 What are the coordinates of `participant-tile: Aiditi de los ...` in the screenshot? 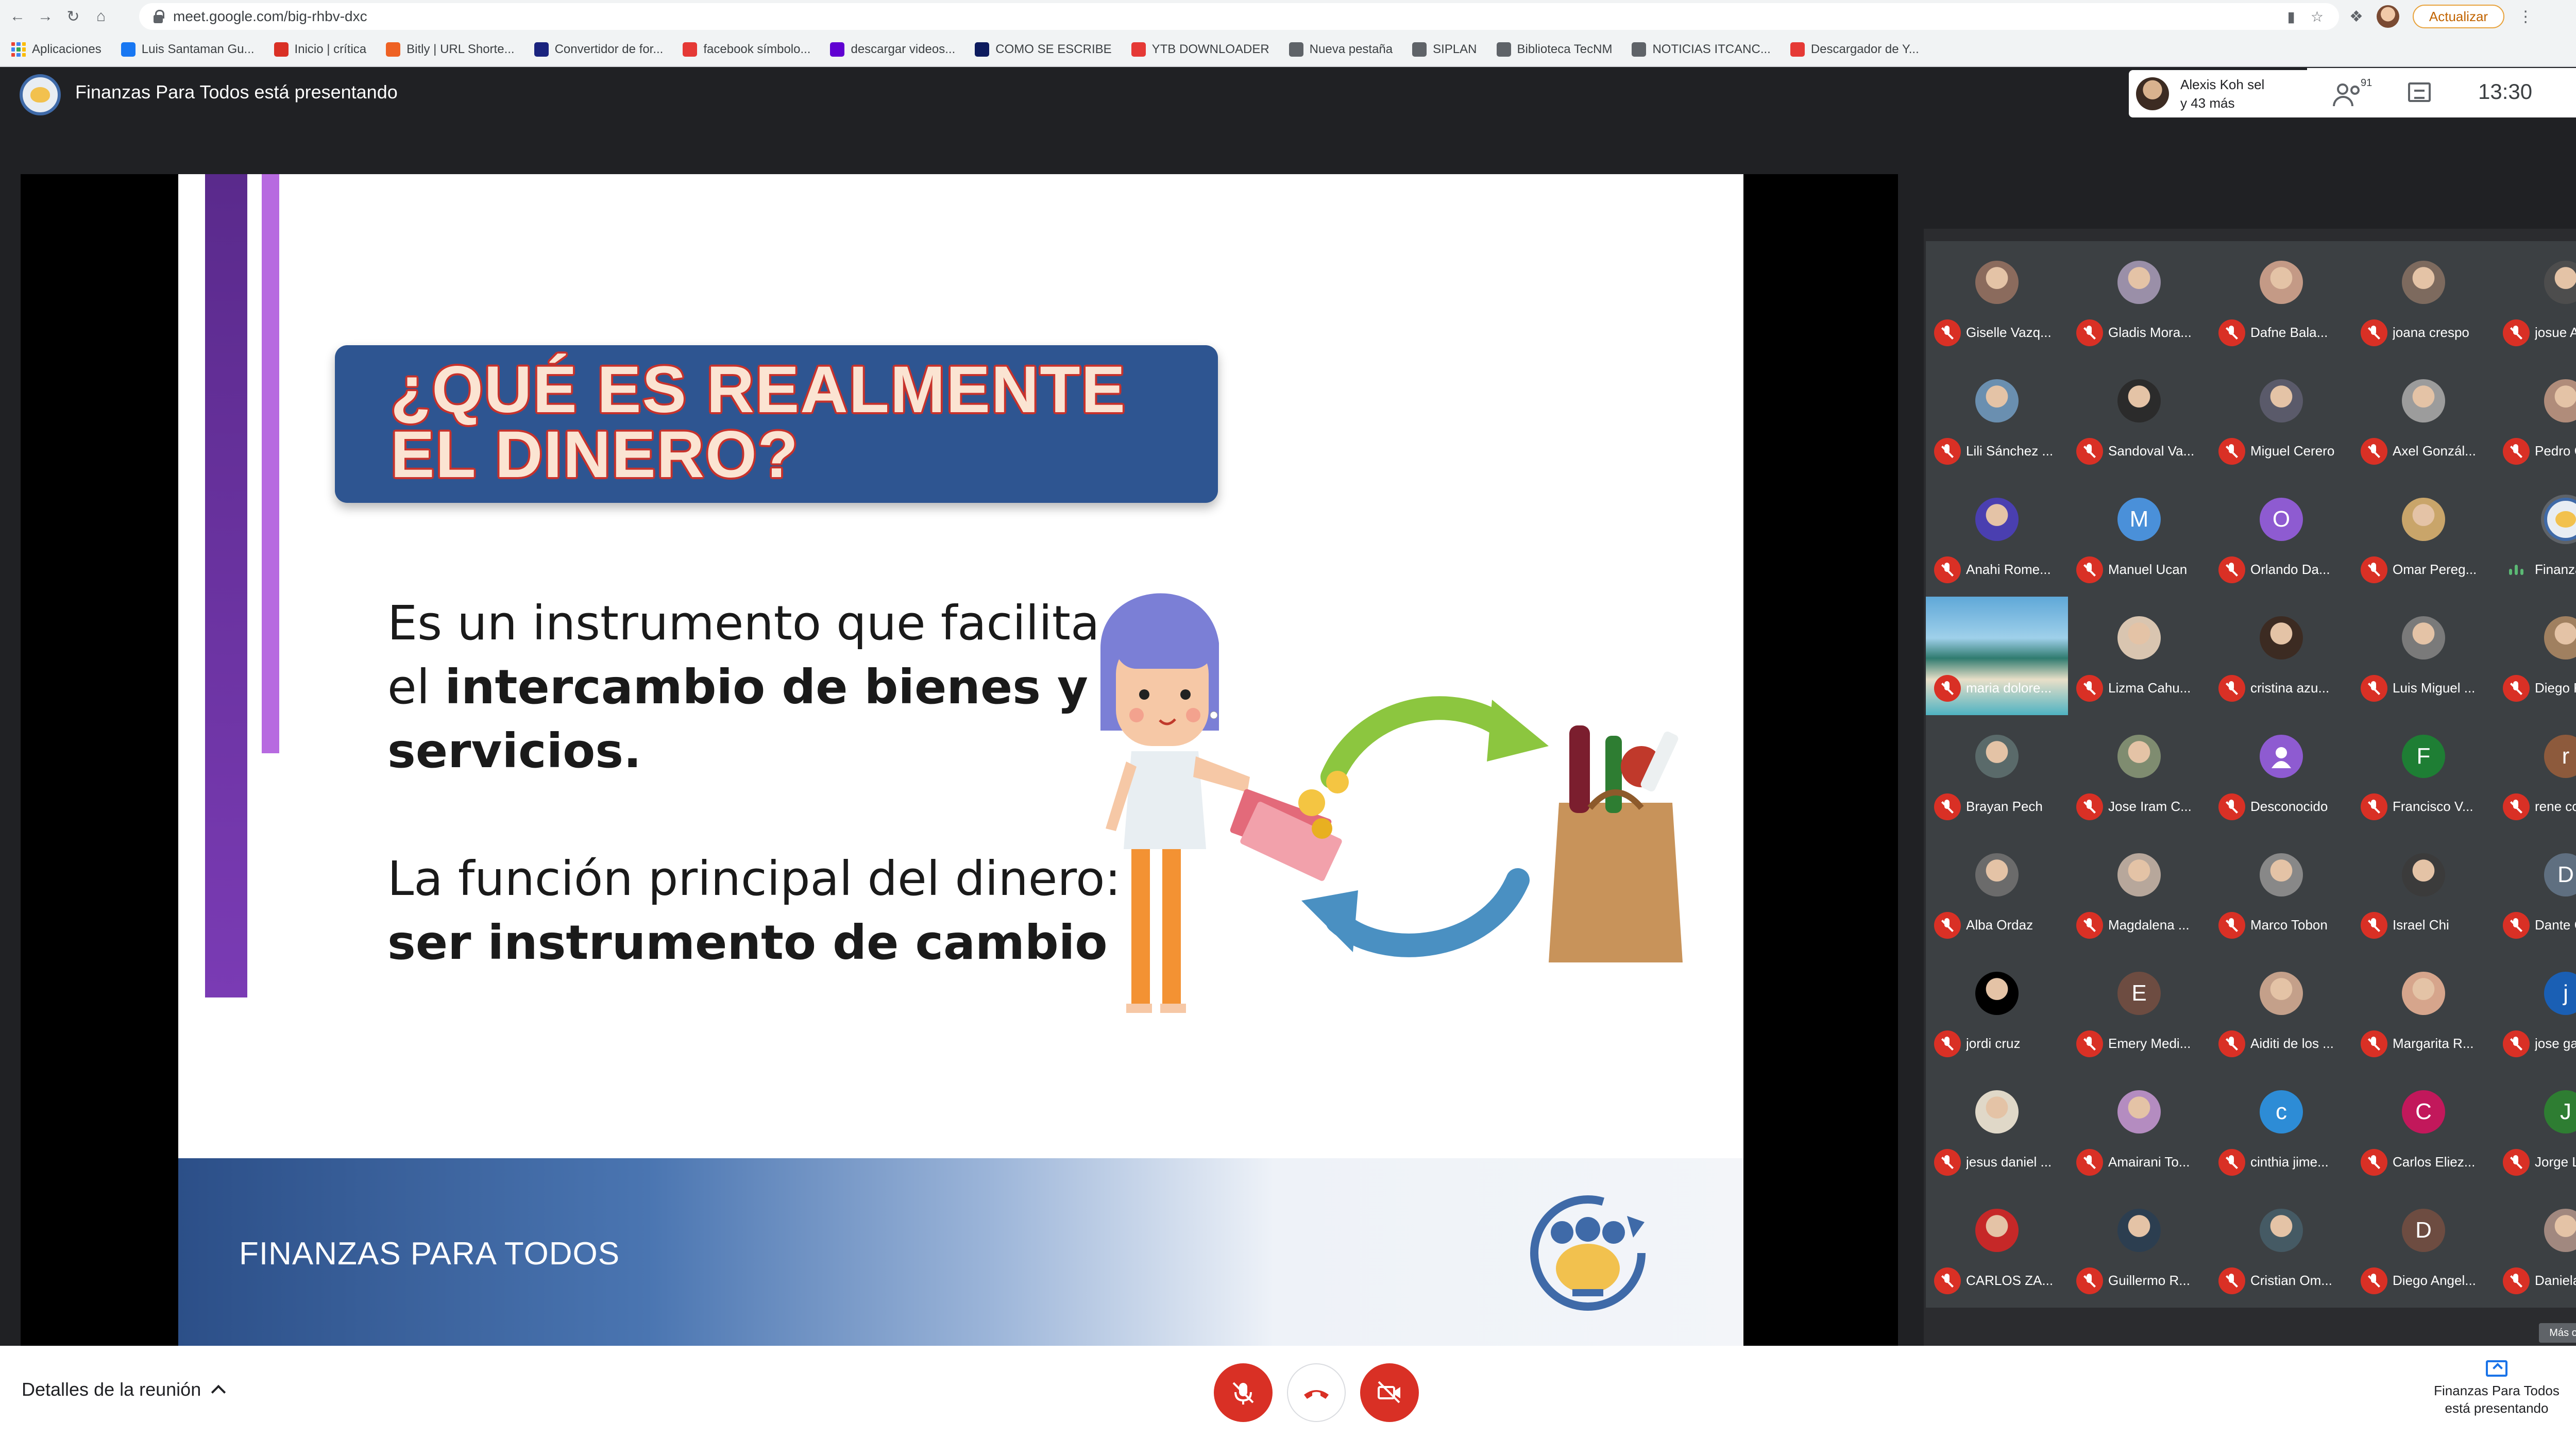 It's located at (2281, 1012).